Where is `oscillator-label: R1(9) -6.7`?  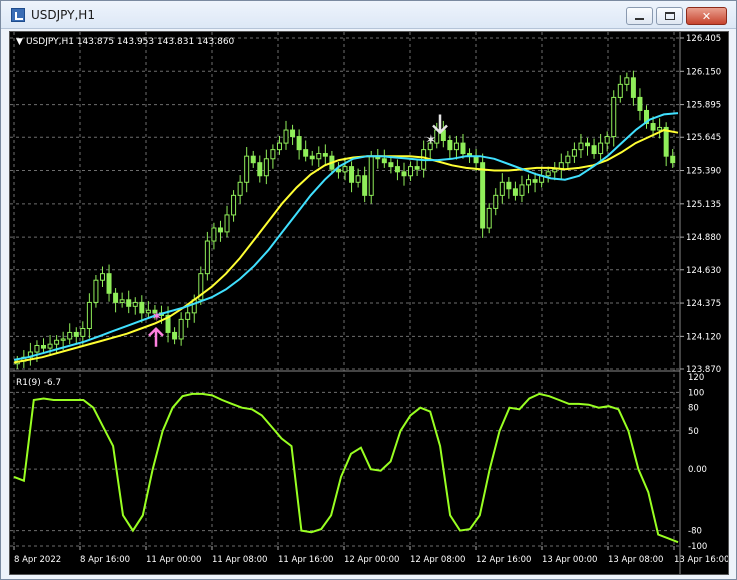
oscillator-label: R1(9) -6.7 is located at coordinates (38, 383).